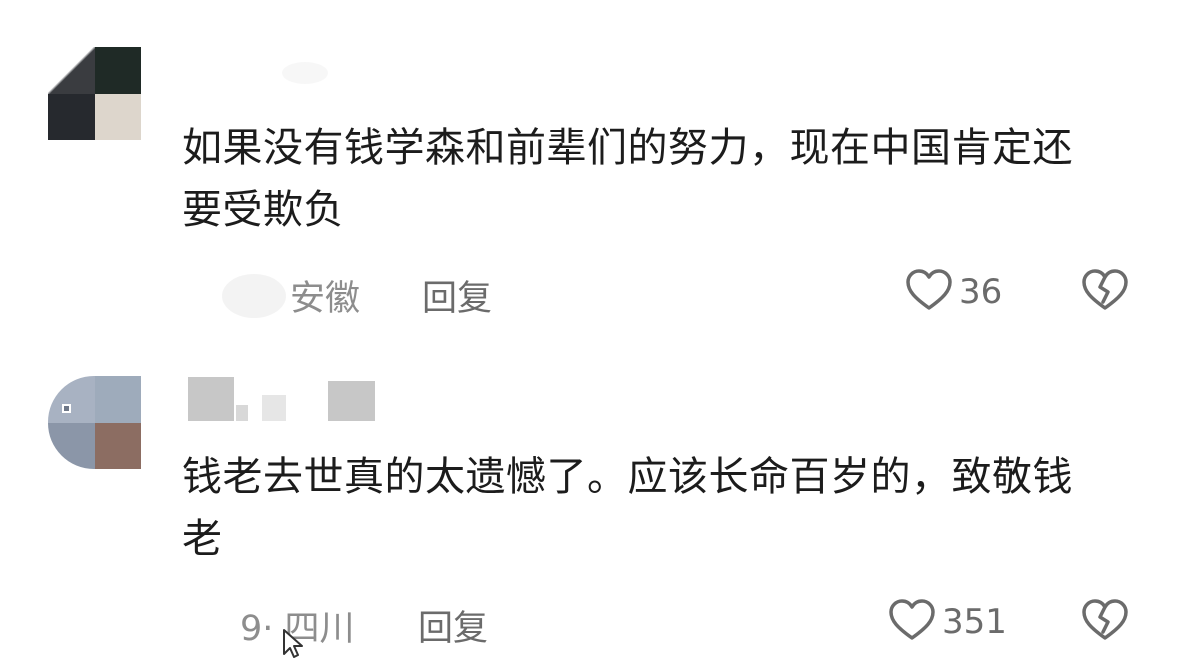 This screenshot has width=1179, height=662. Describe the element at coordinates (627, 179) in the screenshot. I see `comment-text: 如果没有钱学森和前辈们的努力，现在中国肯定还要受欺负` at that location.